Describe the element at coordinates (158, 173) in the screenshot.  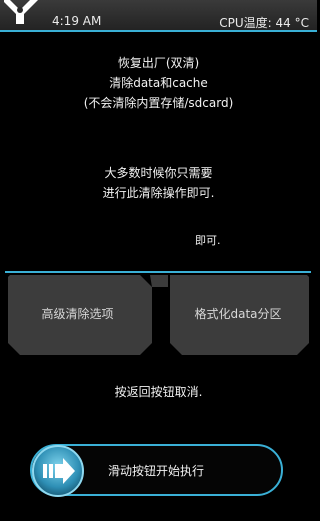
I see `info-line-hint-1: 大多数时候你只需要` at that location.